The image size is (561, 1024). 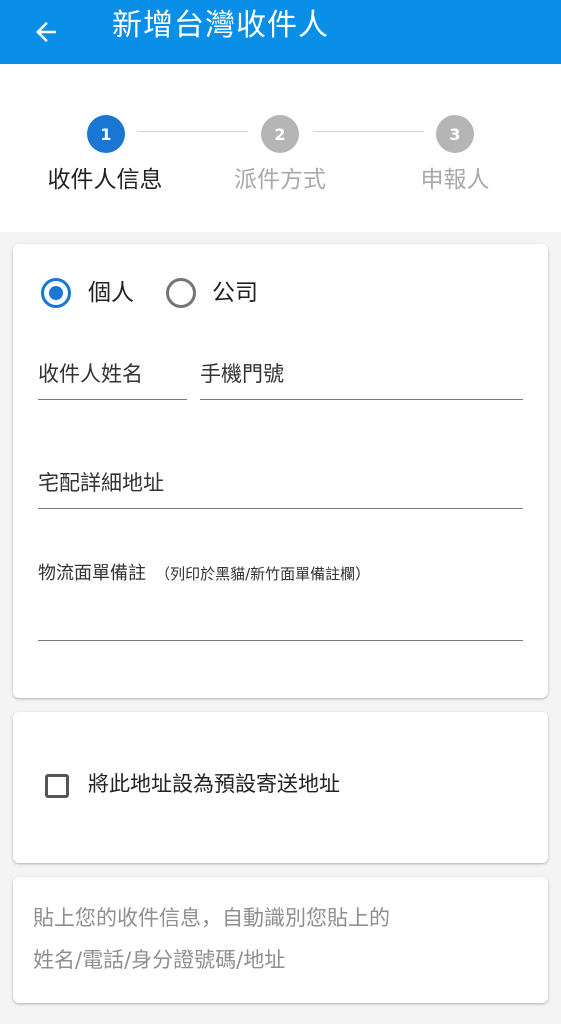 I want to click on address-input: 宅配詳細地址, so click(x=101, y=483).